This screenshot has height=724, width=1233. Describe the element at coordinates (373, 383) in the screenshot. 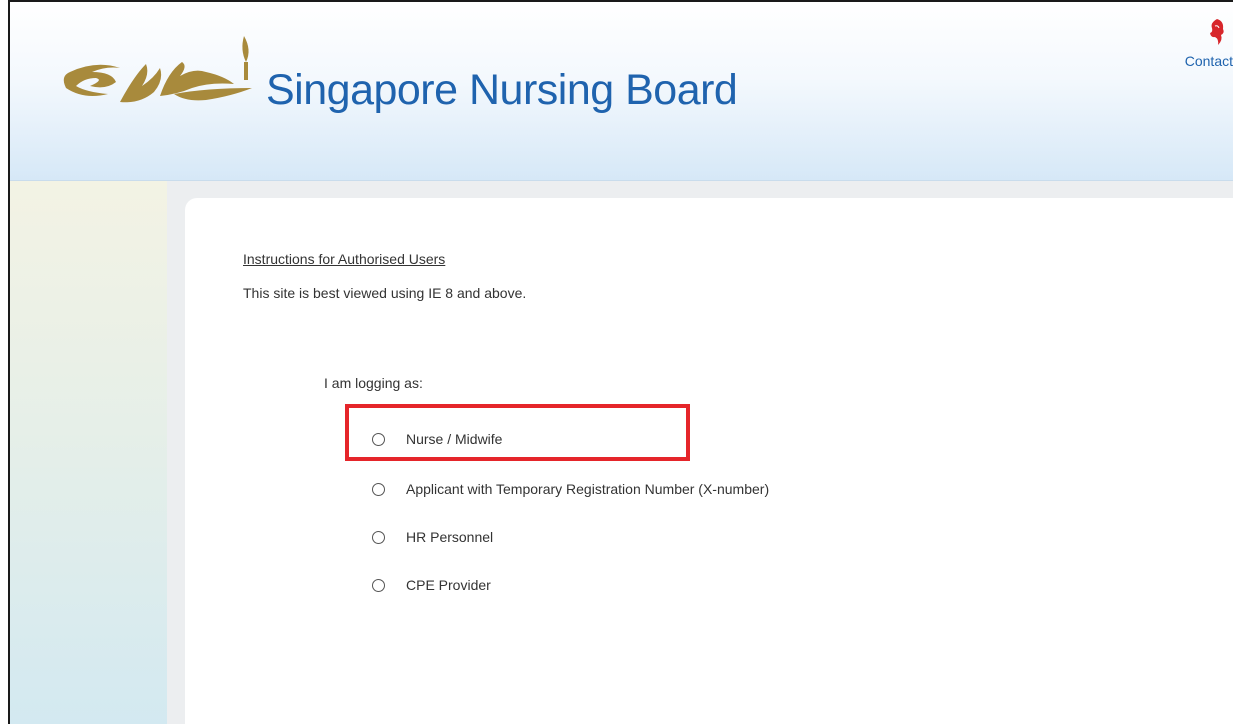

I see `logging-as-label: I am logging as:` at that location.